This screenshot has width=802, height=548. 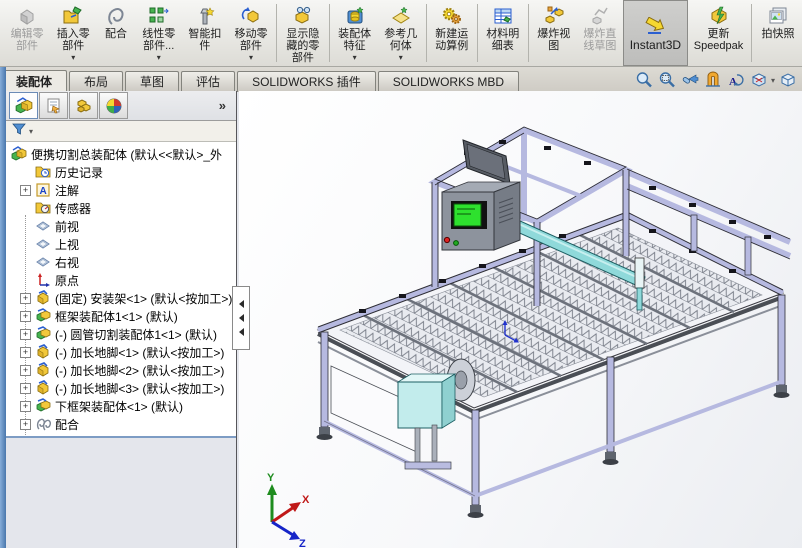 What do you see at coordinates (401, 16) in the screenshot?
I see `reference-geometry-icon` at bounding box center [401, 16].